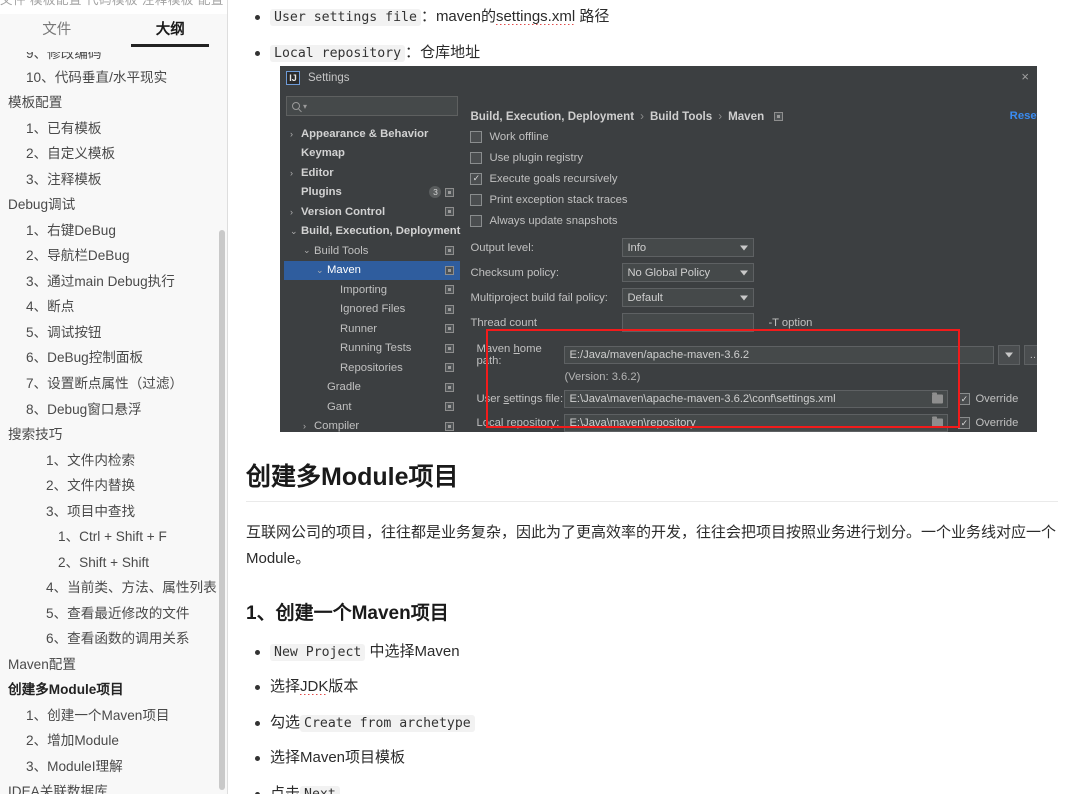 The height and width of the screenshot is (794, 1080). Describe the element at coordinates (113, 787) in the screenshot. I see `outline-item: IDEA关联数据库` at that location.